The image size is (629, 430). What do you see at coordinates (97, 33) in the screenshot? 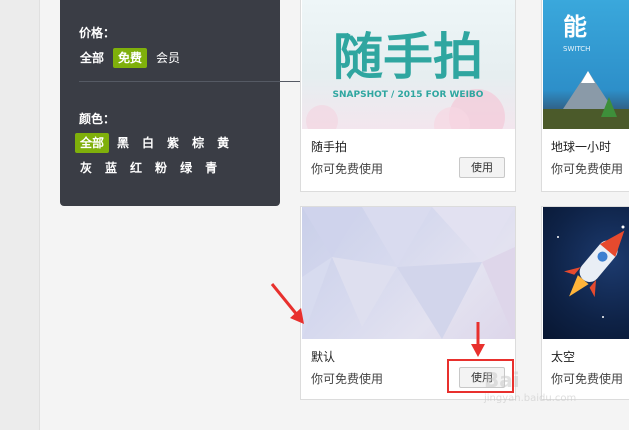
I see `price-filter-title: 价格：` at bounding box center [97, 33].